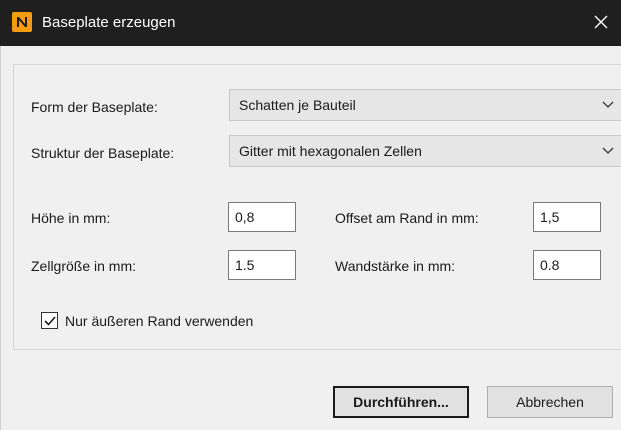  I want to click on cell-size-label: Zellgröße in mm:, so click(84, 266).